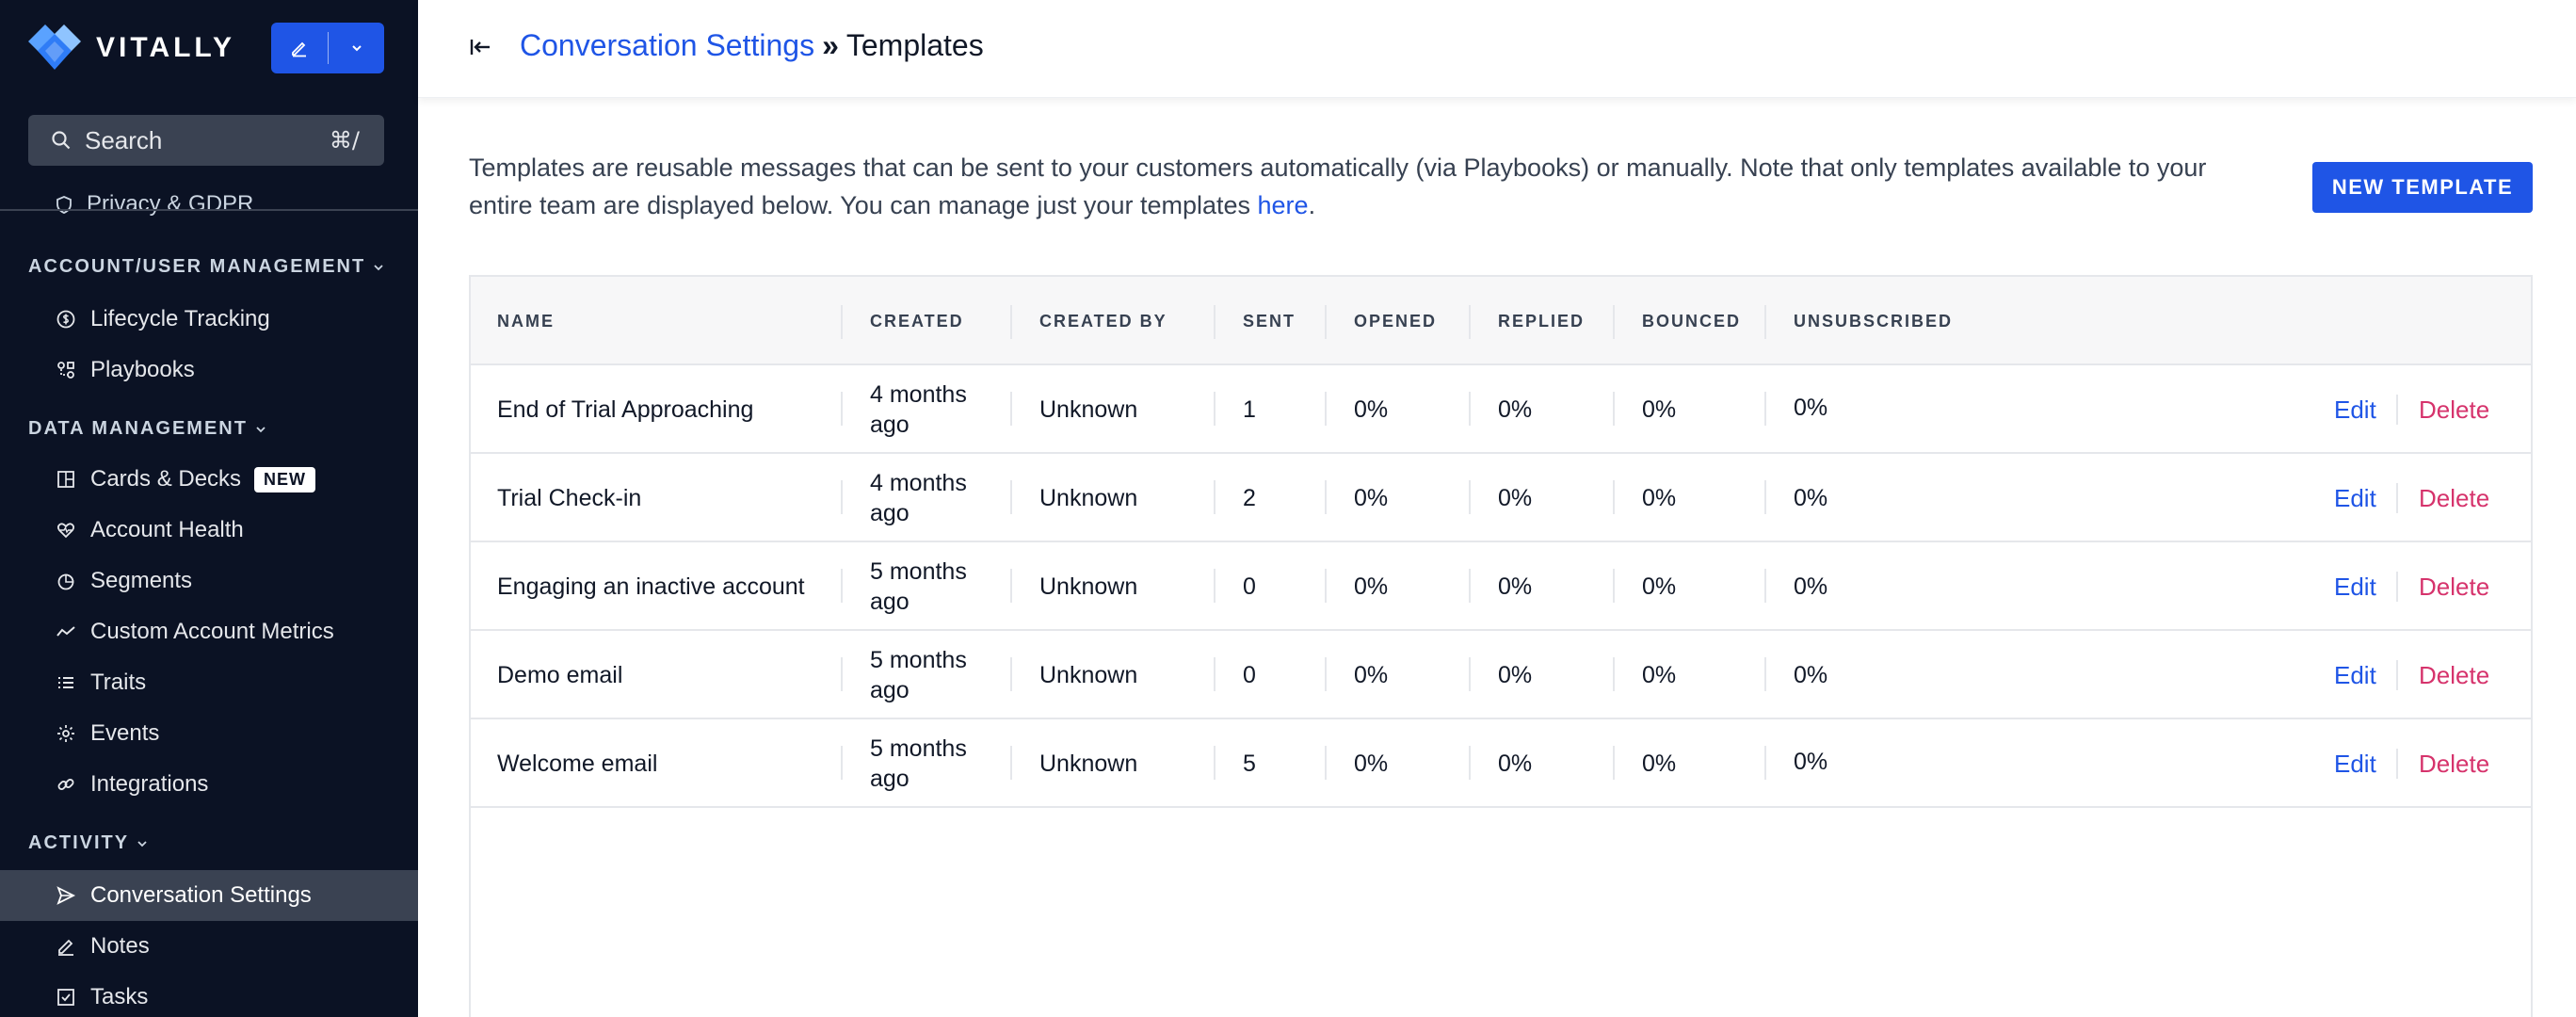  Describe the element at coordinates (526, 321) in the screenshot. I see `column-header-name: NAME` at that location.